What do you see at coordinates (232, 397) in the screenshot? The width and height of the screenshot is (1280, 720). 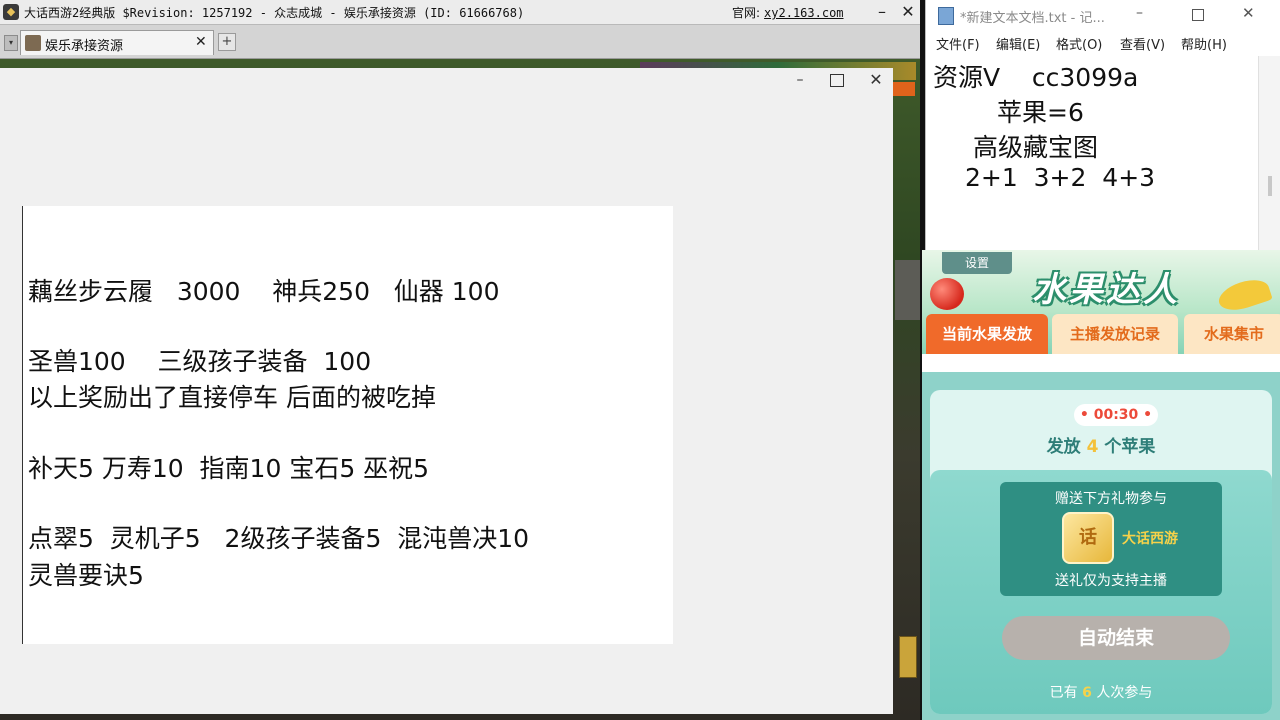 I see `notes-line: 以上奖励出了直接停车 后面的被吃掉` at bounding box center [232, 397].